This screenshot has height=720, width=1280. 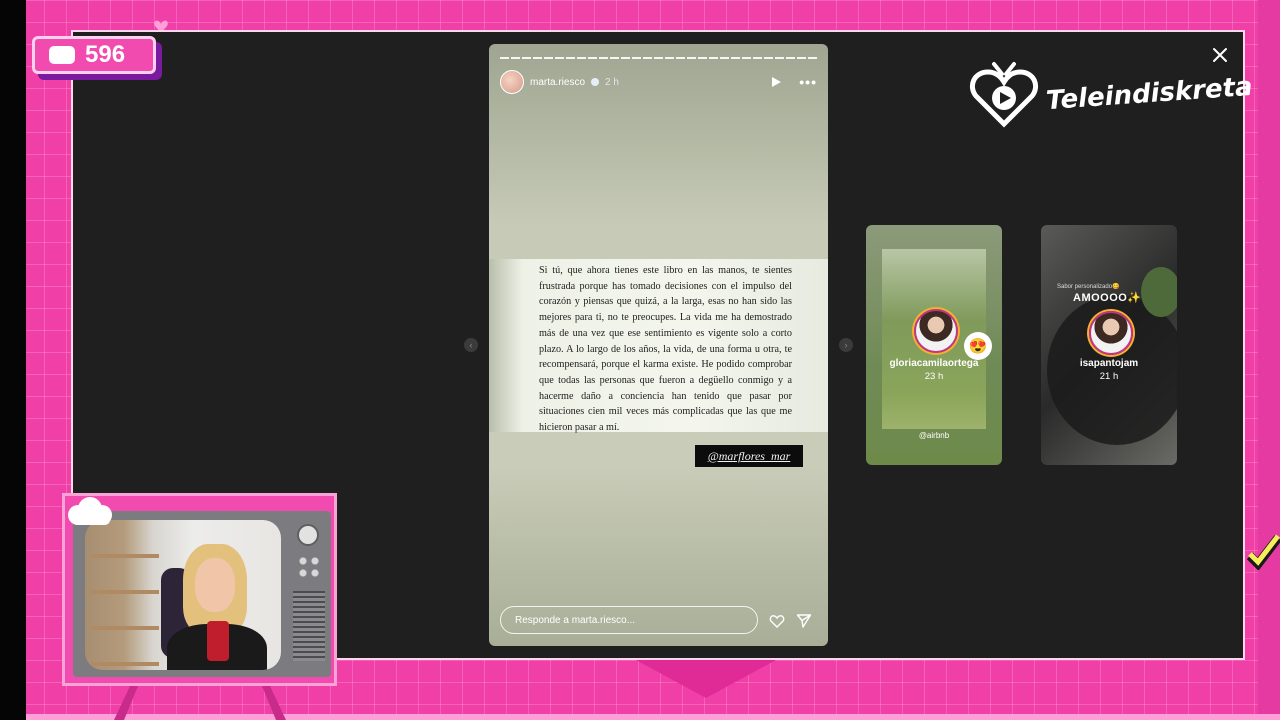 I want to click on story-progress-bar, so click(x=658, y=58).